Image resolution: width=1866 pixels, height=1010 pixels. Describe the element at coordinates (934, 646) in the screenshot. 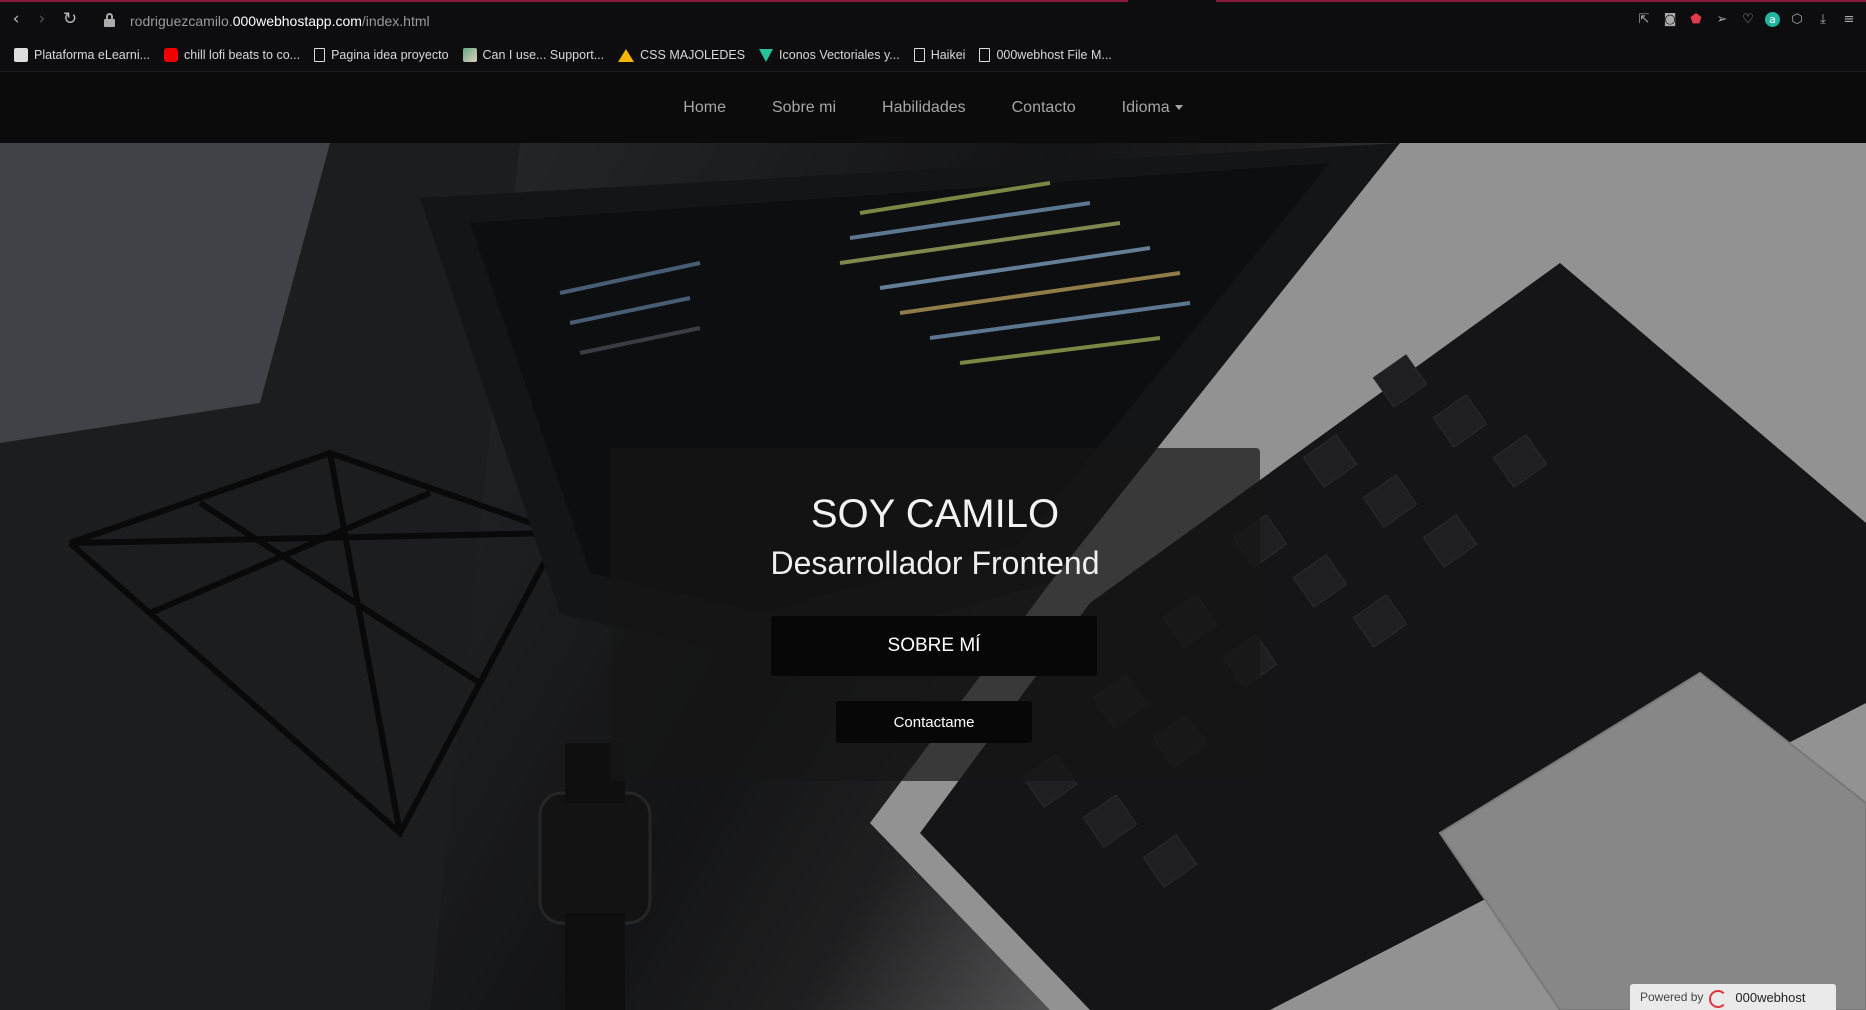

I see `sobre-mi-button: SOBRE MÍ` at that location.